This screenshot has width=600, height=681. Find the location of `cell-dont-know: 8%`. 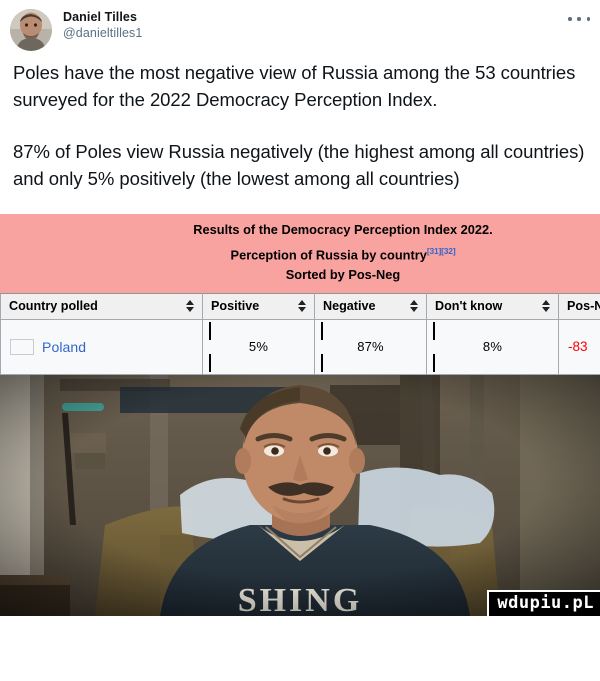

cell-dont-know: 8% is located at coordinates (492, 346).